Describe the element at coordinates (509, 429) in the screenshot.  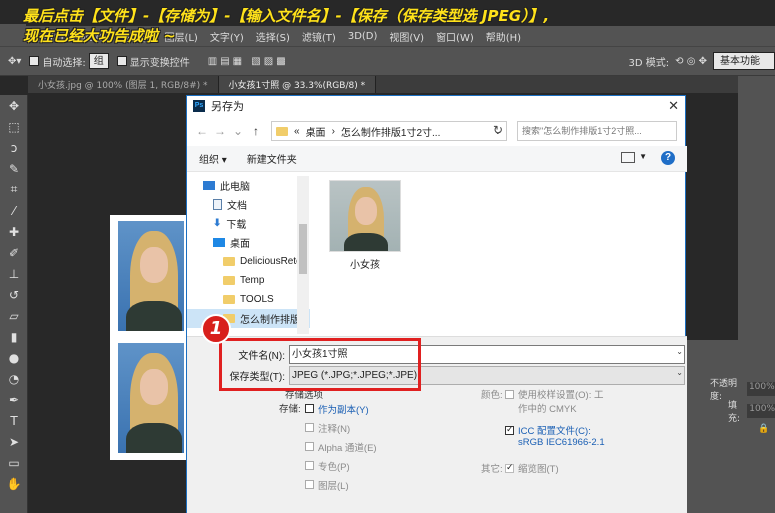
I see `icc-checkbox` at that location.